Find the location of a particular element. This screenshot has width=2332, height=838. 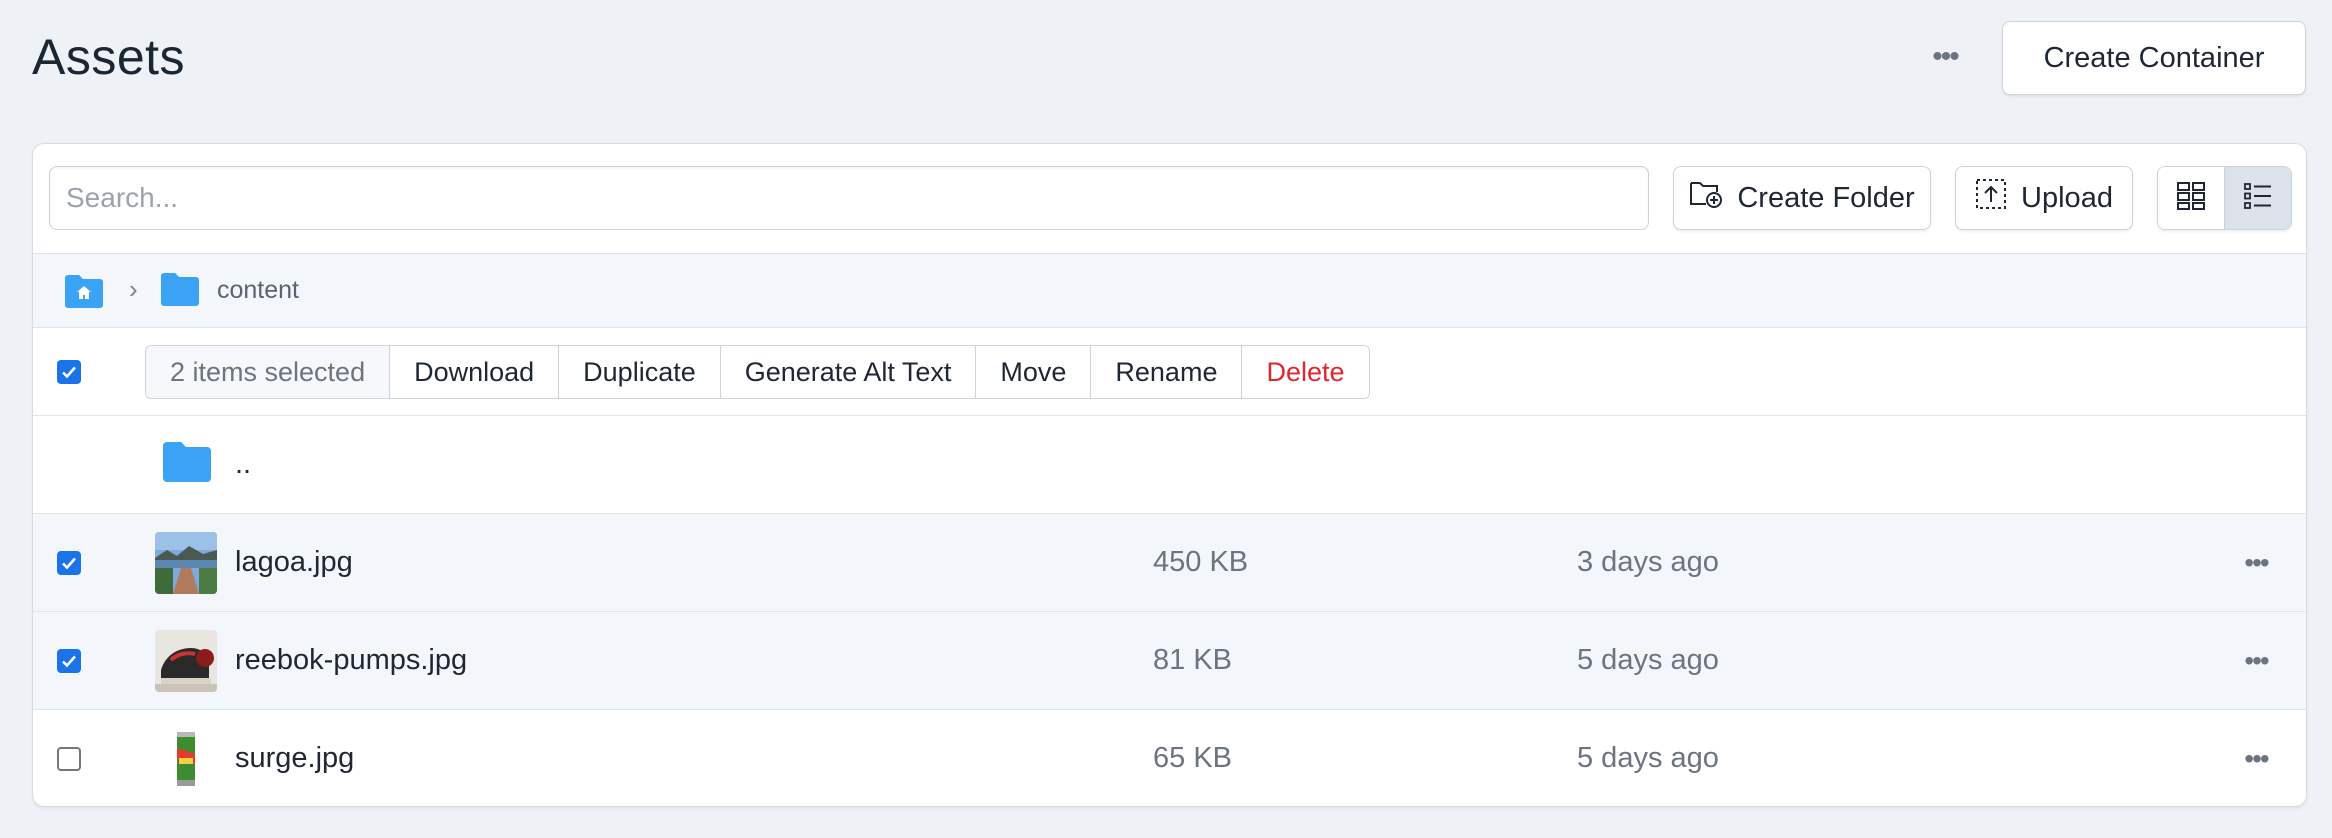

file-name: lagoa.jpg is located at coordinates (294, 562).